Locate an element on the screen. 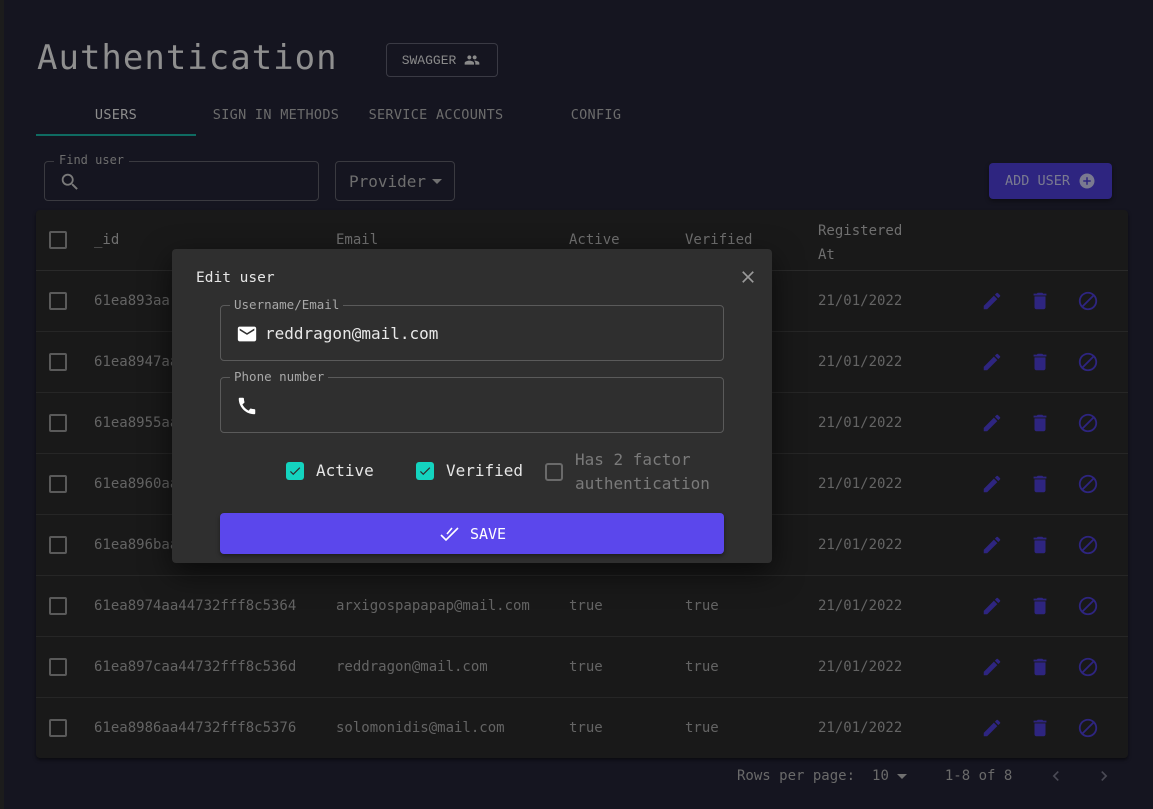 The height and width of the screenshot is (809, 1153). cell-id: 61ea8986aa44732fff8c5376 is located at coordinates (195, 727).